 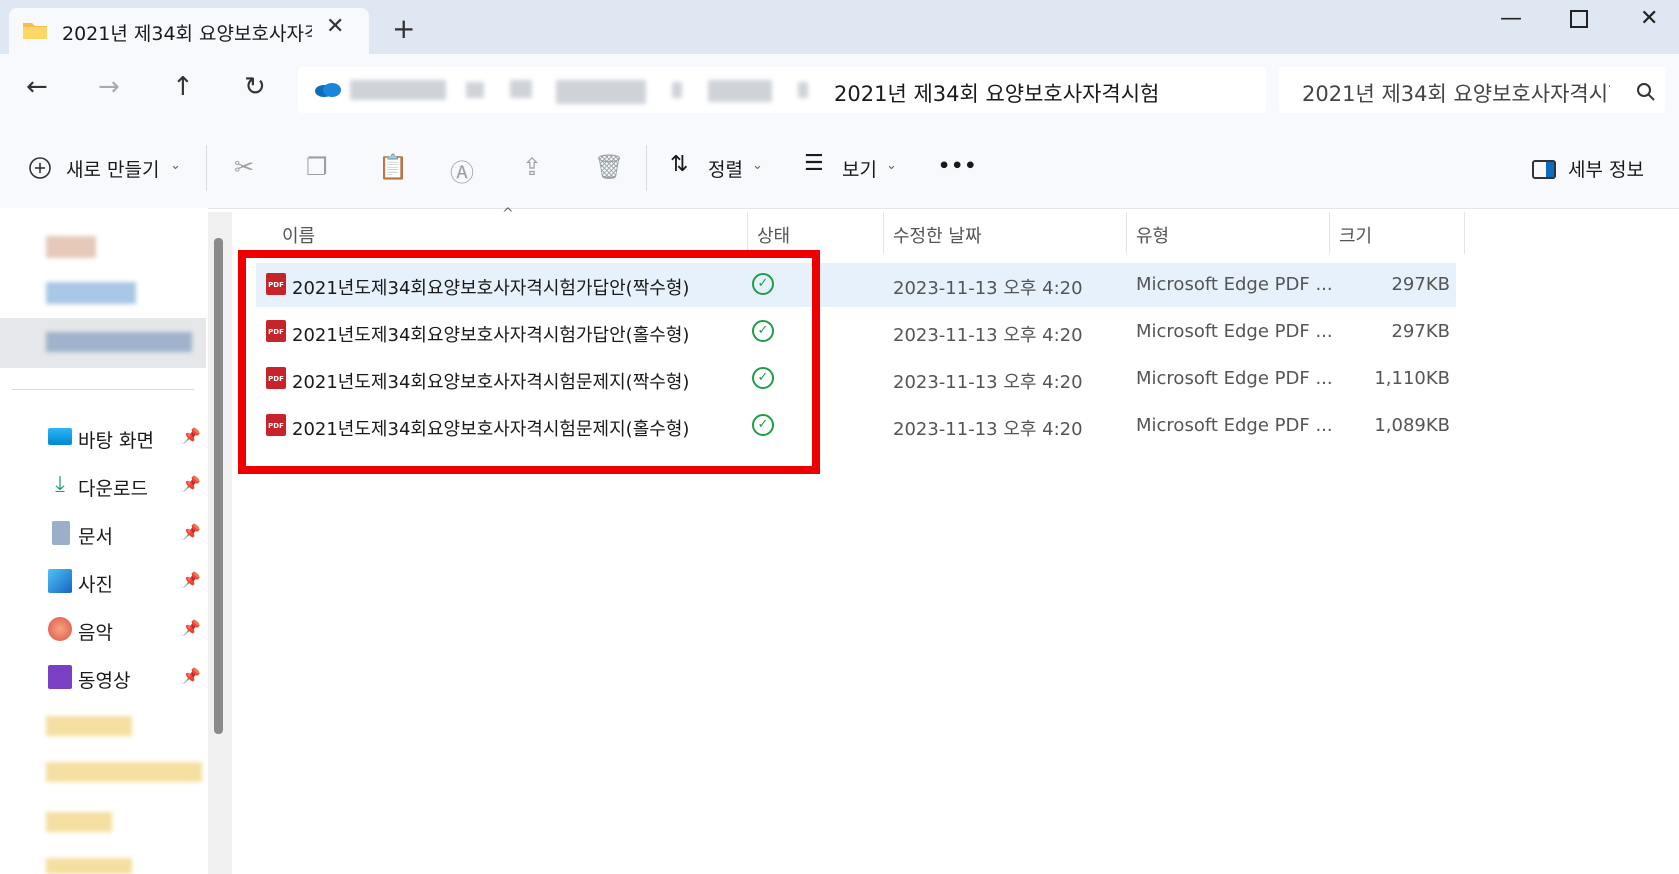 What do you see at coordinates (183, 87) in the screenshot?
I see `up-icon: ↑` at bounding box center [183, 87].